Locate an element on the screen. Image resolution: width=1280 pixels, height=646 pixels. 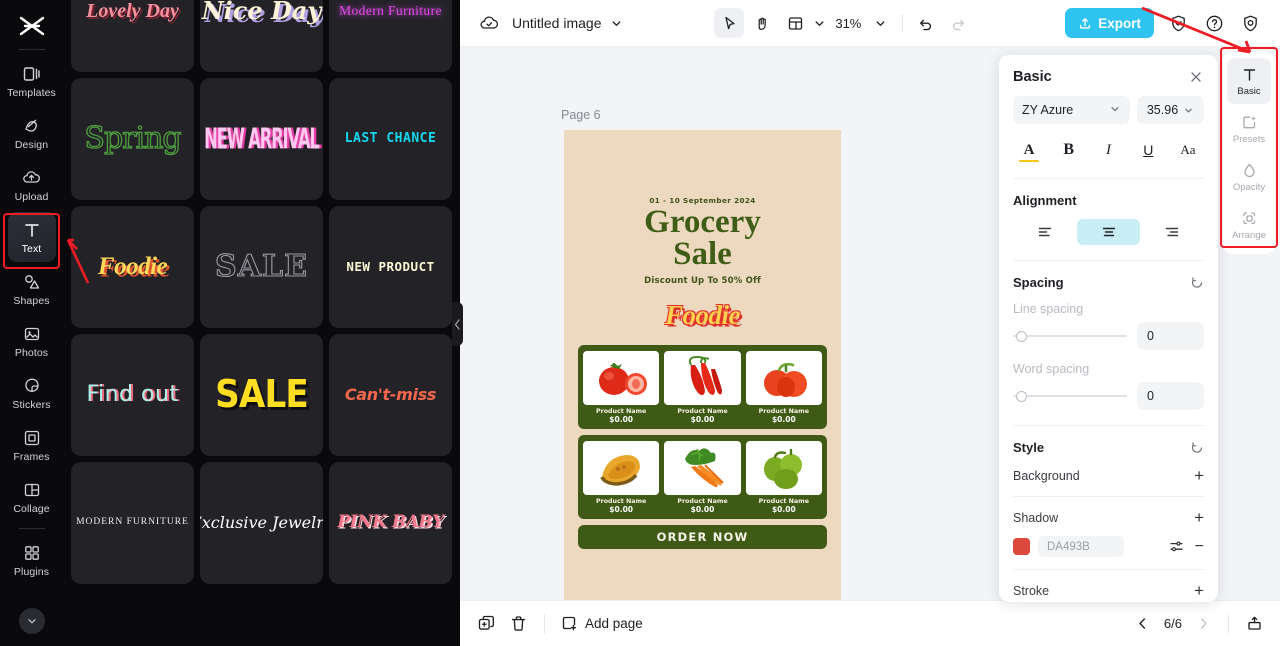
text-template-card: Spring is located at coordinates (132, 139).